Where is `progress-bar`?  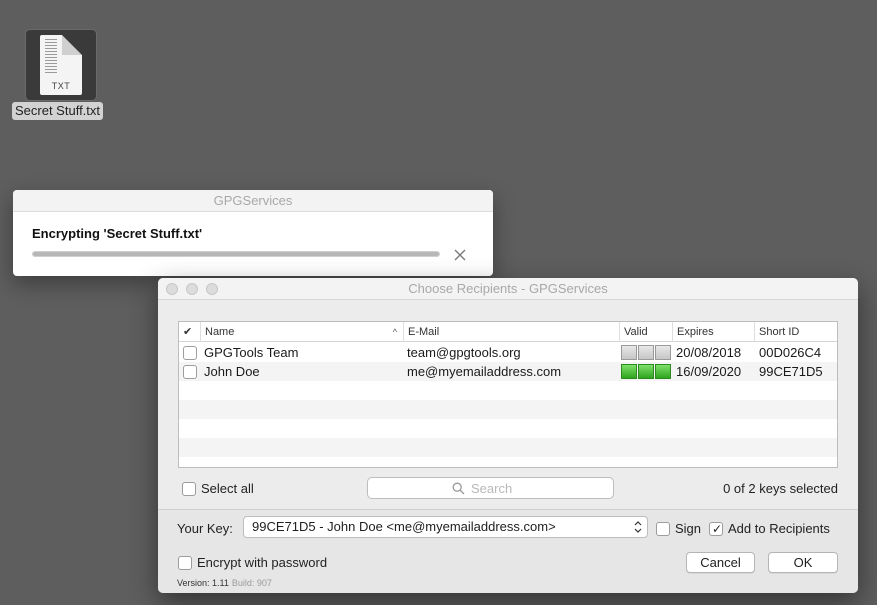 progress-bar is located at coordinates (236, 254).